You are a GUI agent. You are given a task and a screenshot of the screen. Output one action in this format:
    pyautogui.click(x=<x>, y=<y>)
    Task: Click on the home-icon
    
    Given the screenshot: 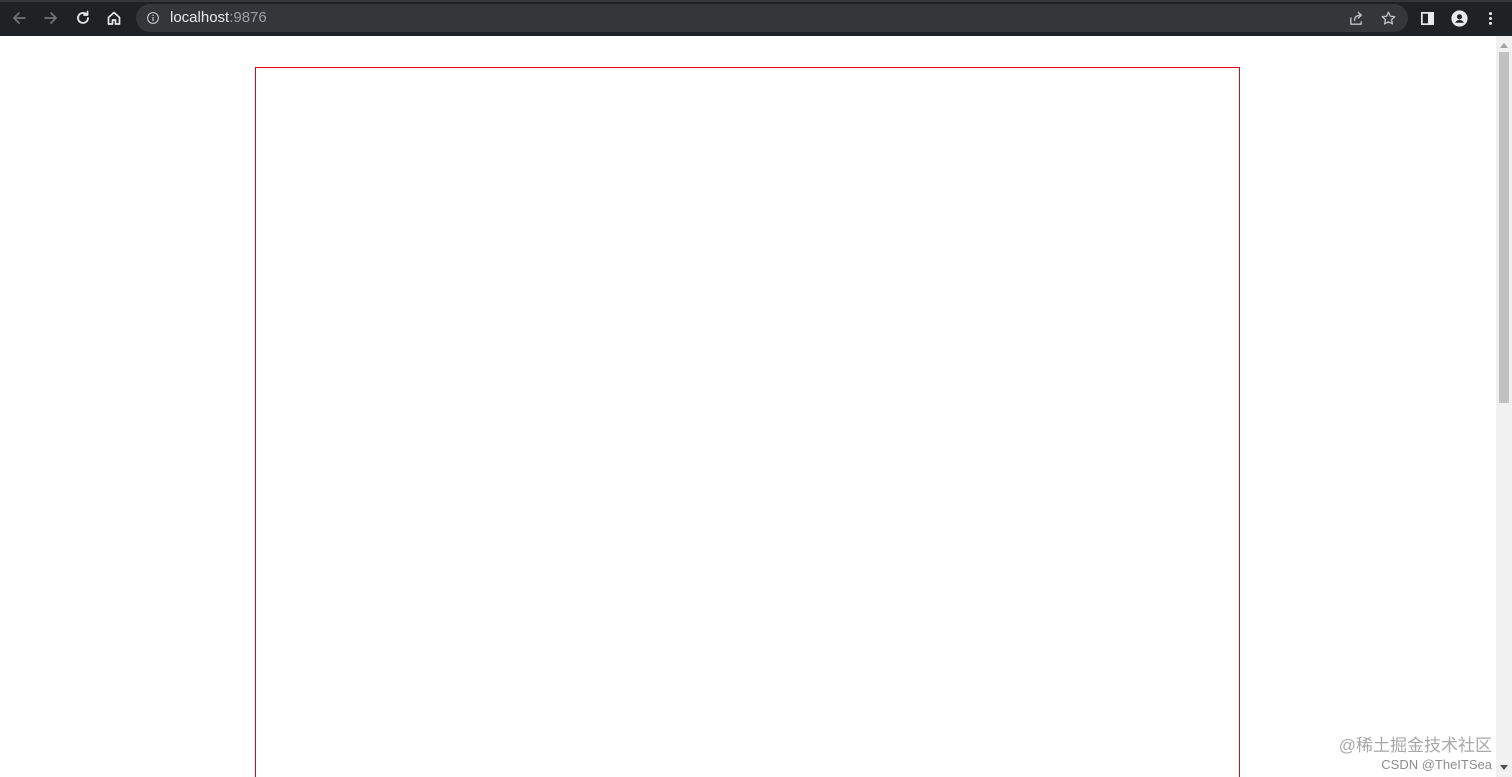 What is the action you would take?
    pyautogui.click(x=114, y=18)
    